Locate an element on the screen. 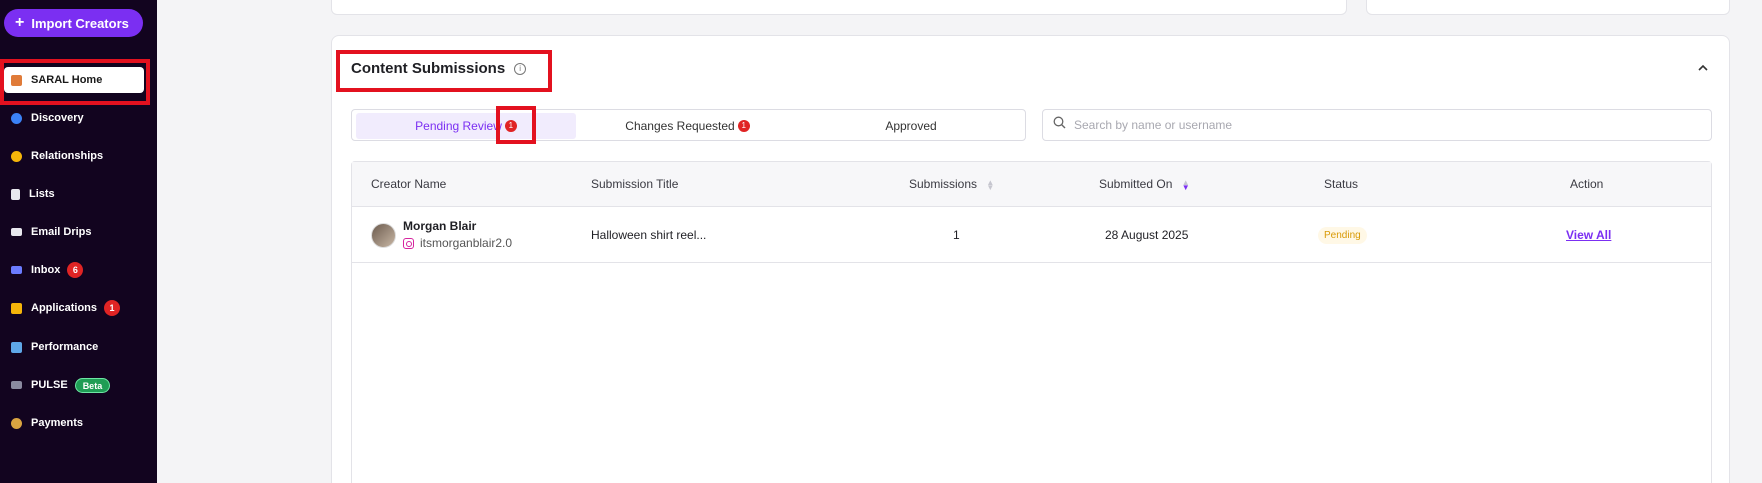 Image resolution: width=1762 pixels, height=483 pixels. sidebar-item-discovery: Discovery is located at coordinates (74, 118).